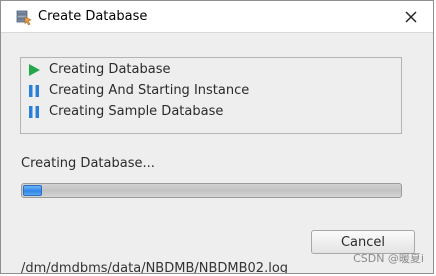 This screenshot has height=276, width=436. Describe the element at coordinates (411, 17) in the screenshot. I see `close-icon` at that location.